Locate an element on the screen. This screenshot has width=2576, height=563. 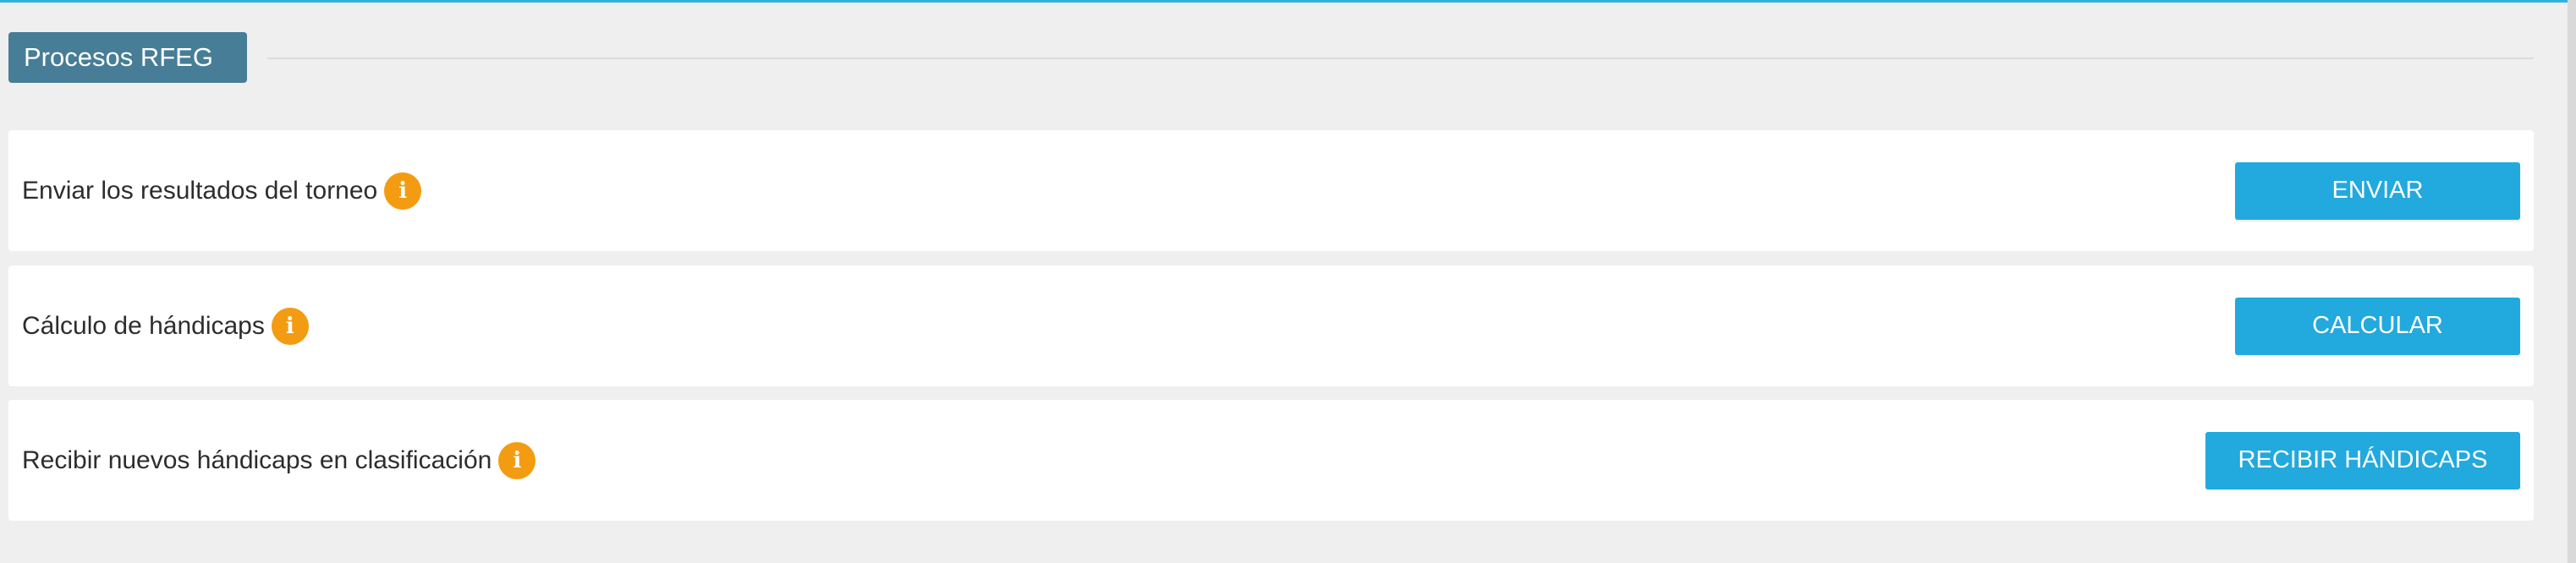
row-label-group: Cálculo de hándicaps i is located at coordinates (165, 326).